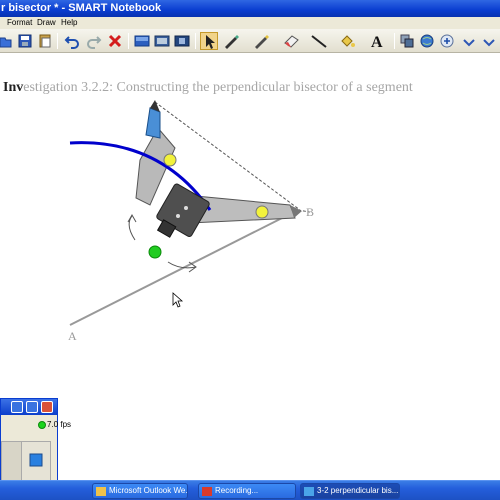  What do you see at coordinates (162, 41) in the screenshot?
I see `display-icon` at bounding box center [162, 41].